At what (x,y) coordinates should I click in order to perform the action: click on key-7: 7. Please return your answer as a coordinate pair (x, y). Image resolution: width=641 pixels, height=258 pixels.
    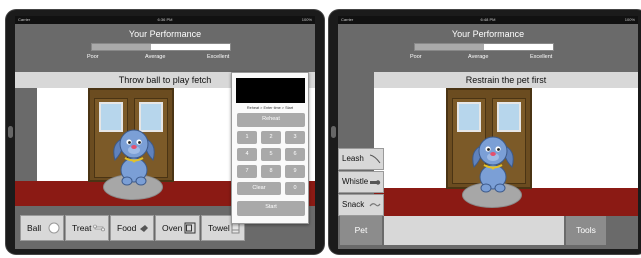
    Looking at the image, I should click on (247, 171).